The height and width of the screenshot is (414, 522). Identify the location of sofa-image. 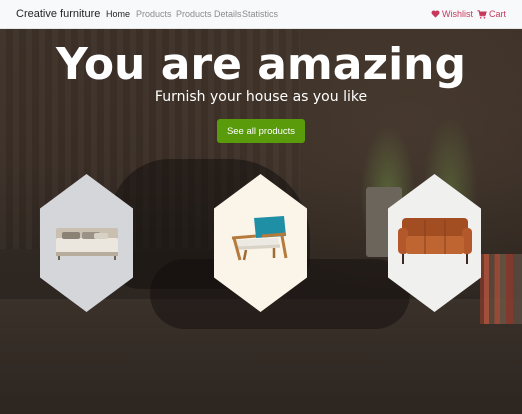
(435, 241).